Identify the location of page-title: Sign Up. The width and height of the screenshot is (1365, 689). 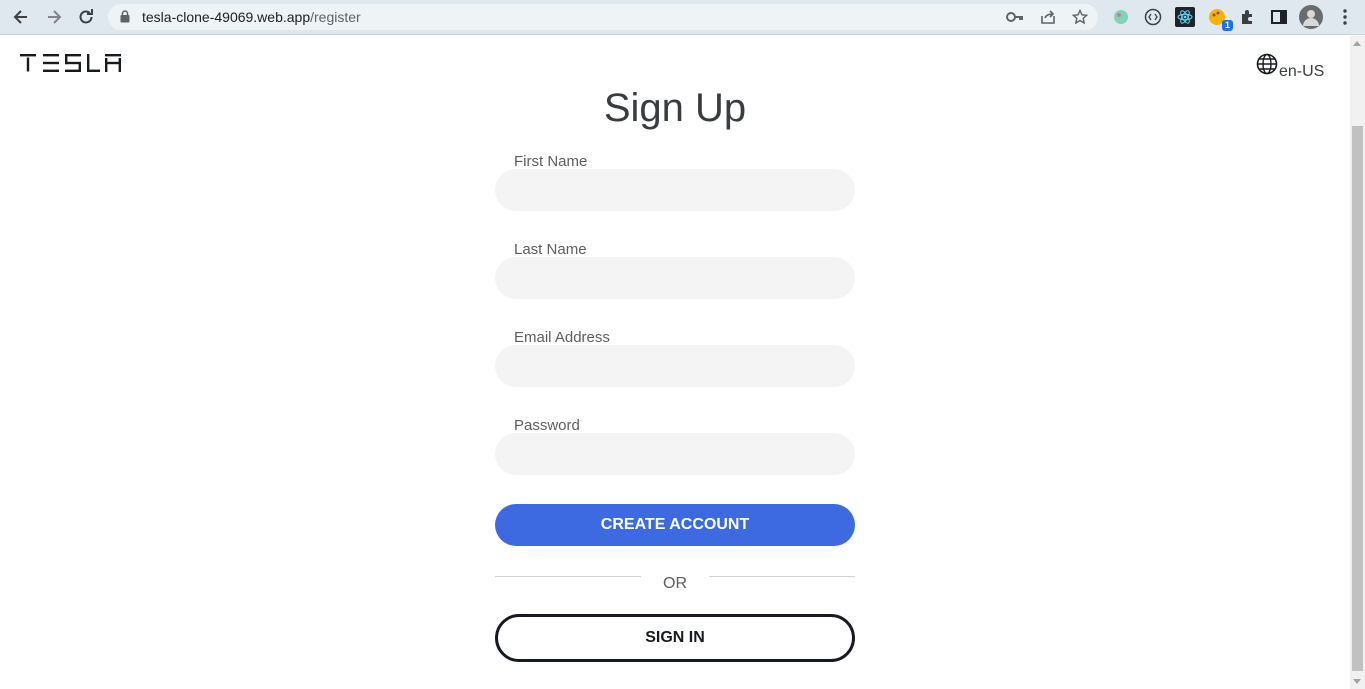
(675, 108).